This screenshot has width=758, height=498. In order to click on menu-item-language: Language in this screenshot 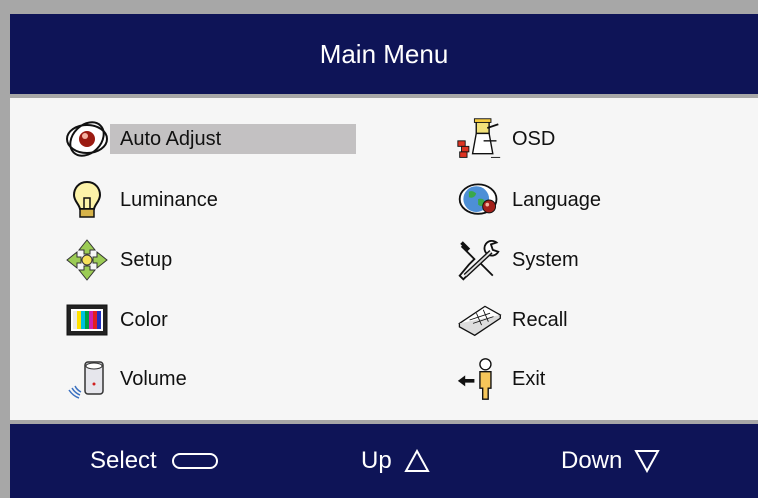, I will do `click(533, 200)`.